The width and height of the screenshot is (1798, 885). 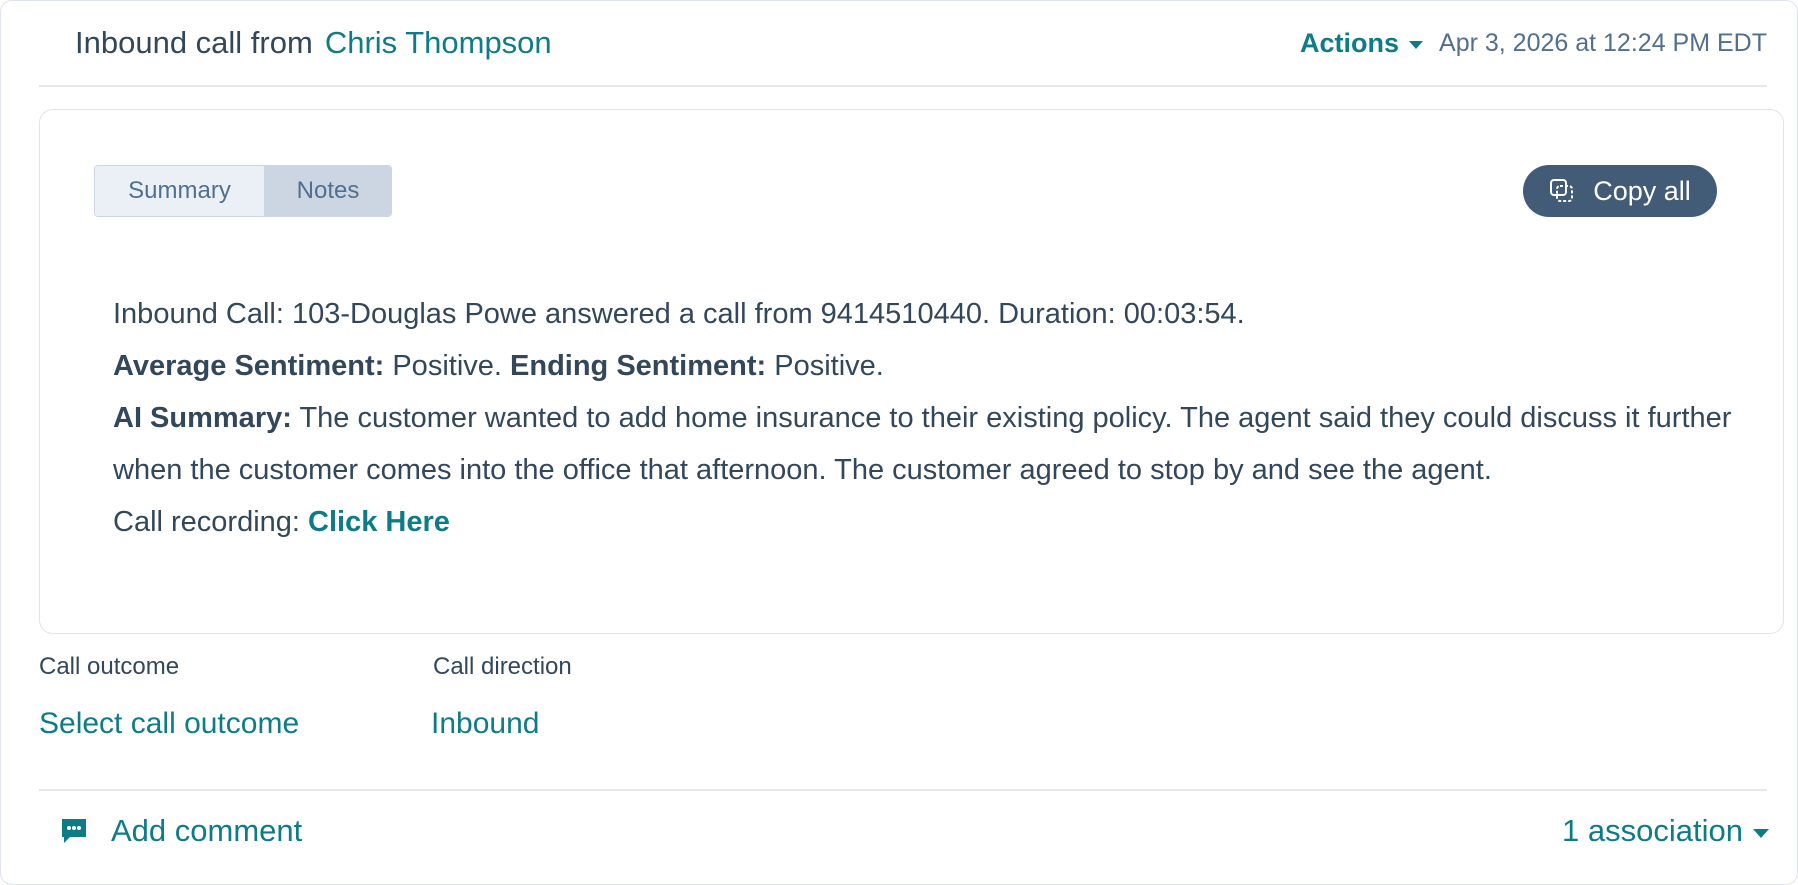 What do you see at coordinates (638, 366) in the screenshot?
I see `end-sentiment-label: Ending Sentiment:` at bounding box center [638, 366].